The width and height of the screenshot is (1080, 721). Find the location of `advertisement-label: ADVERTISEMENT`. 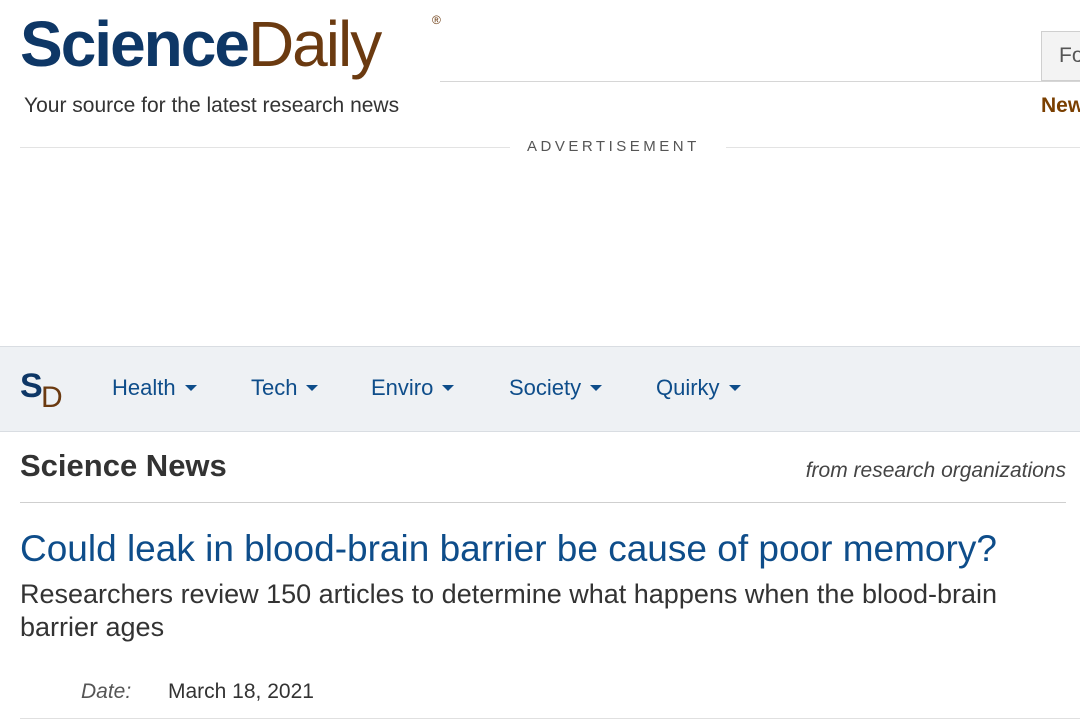

advertisement-label: ADVERTISEMENT is located at coordinates (613, 146).